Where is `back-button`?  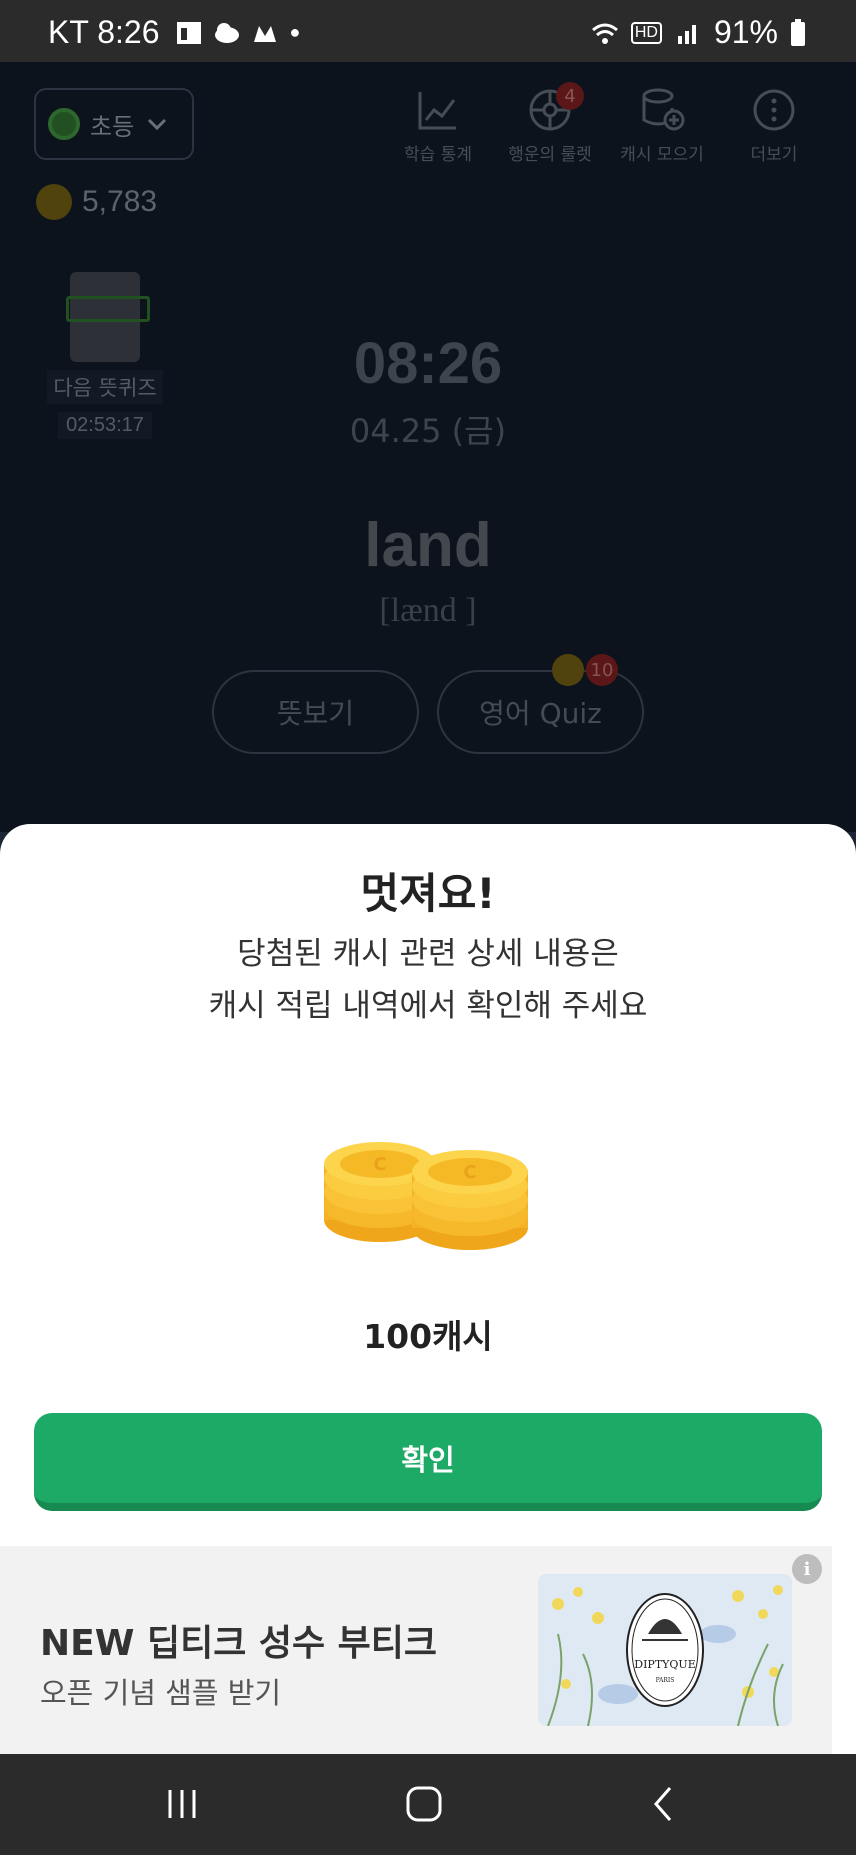 back-button is located at coordinates (664, 1804).